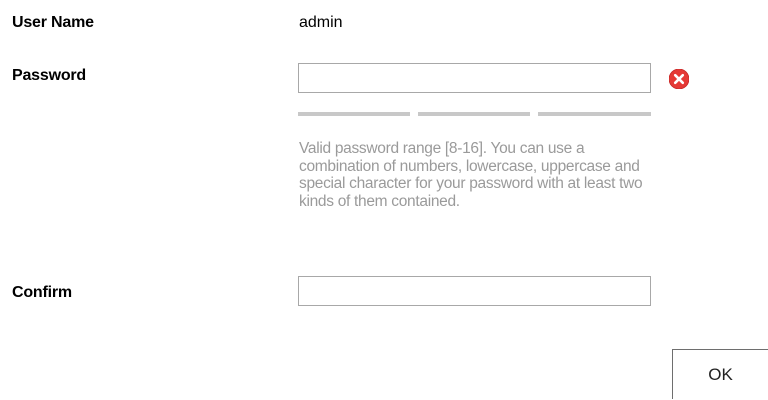 Image resolution: width=768 pixels, height=400 pixels. Describe the element at coordinates (53, 22) in the screenshot. I see `username-label: User Name` at that location.